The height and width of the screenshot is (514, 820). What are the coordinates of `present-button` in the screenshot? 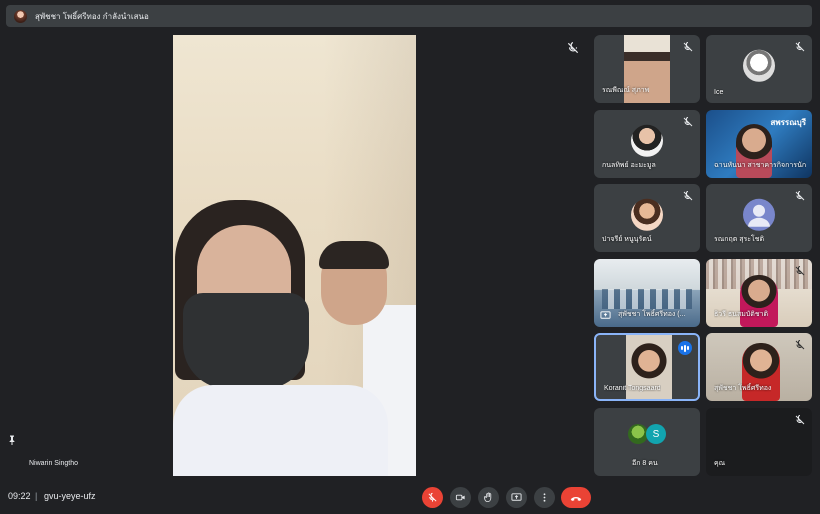 It's located at (516, 497).